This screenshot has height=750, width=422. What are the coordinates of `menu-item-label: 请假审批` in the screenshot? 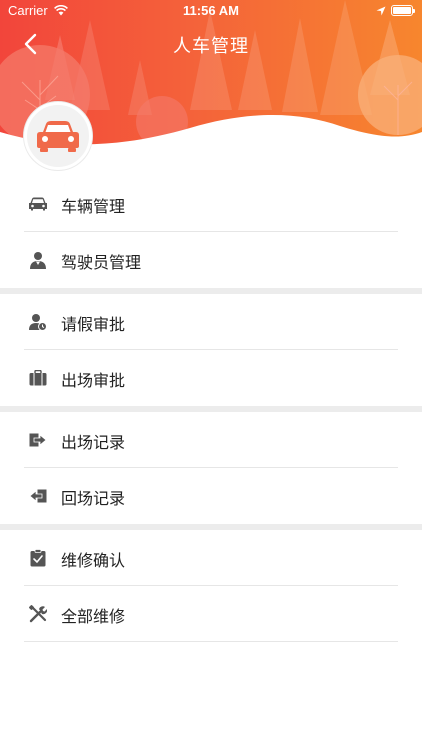 It's located at (93, 324).